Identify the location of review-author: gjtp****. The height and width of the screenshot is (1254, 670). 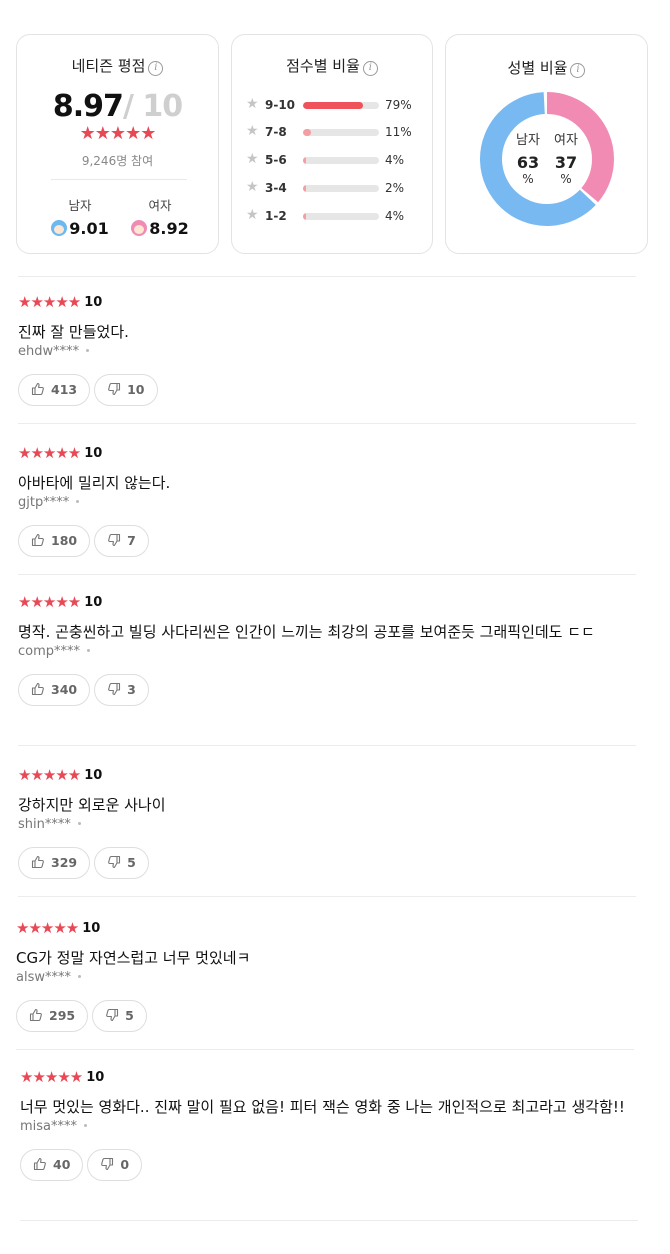
(44, 502).